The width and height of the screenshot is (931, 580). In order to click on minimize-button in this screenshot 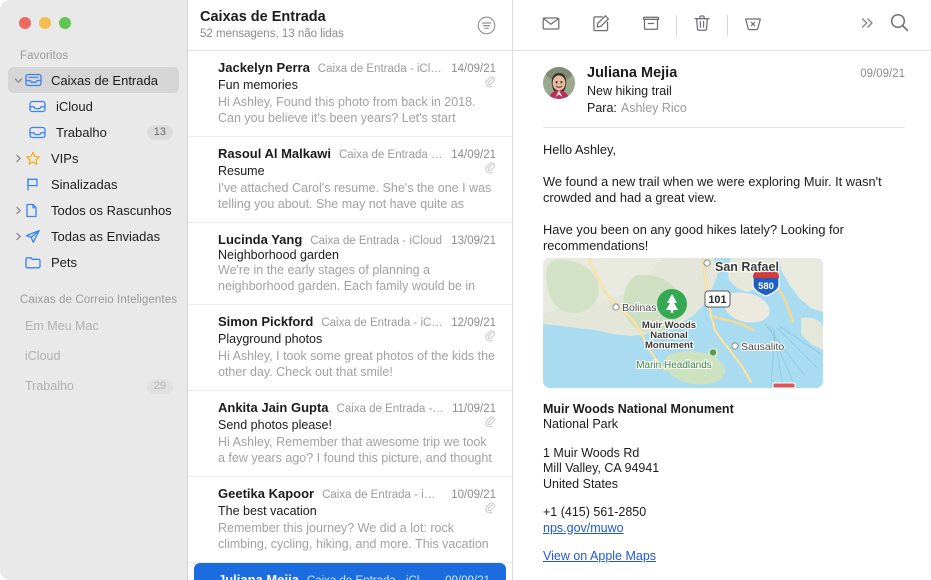, I will do `click(45, 23)`.